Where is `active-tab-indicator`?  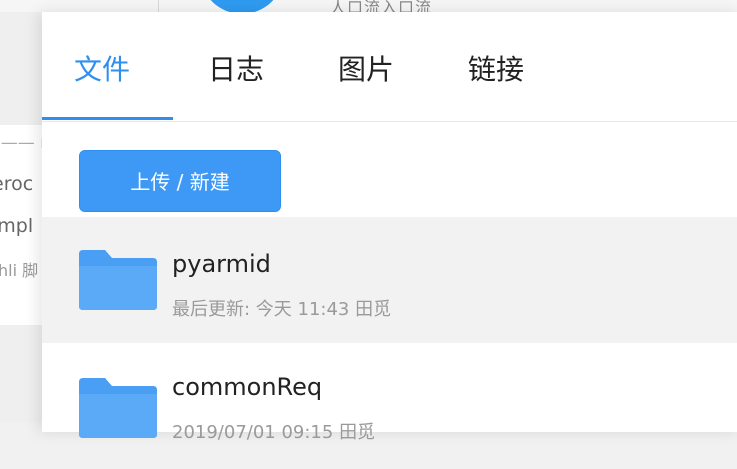
active-tab-indicator is located at coordinates (107, 118).